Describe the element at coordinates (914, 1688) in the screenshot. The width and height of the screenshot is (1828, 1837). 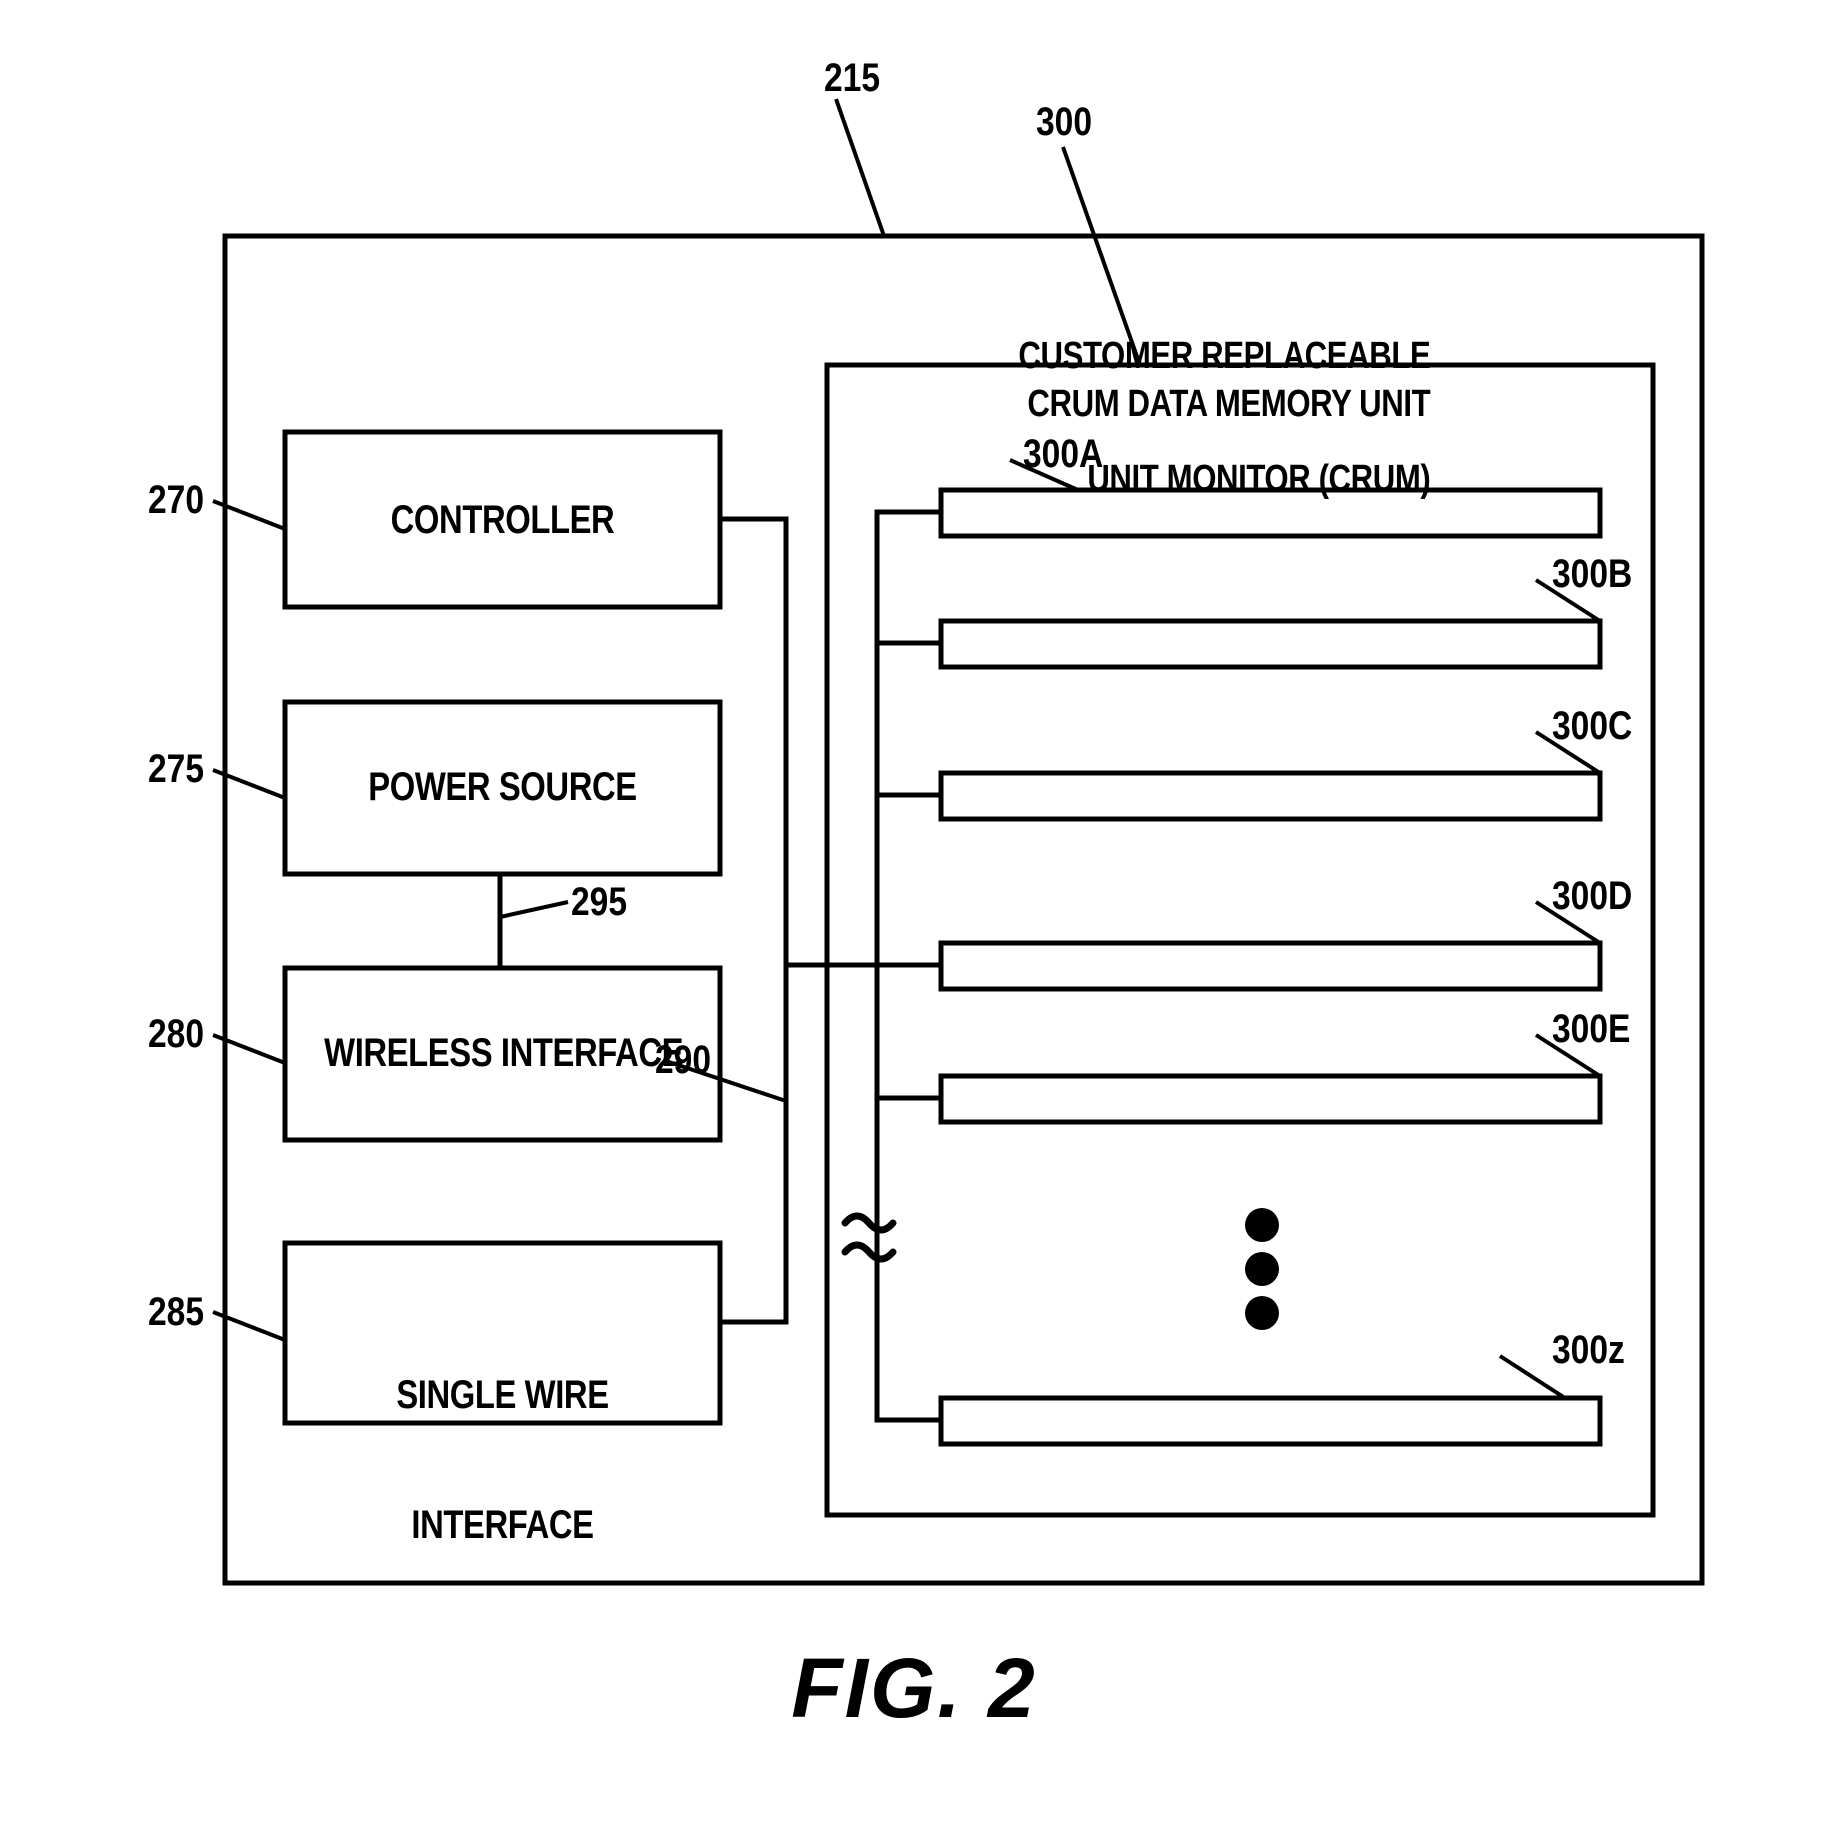
I see `figure-caption: FIG. 2` at that location.